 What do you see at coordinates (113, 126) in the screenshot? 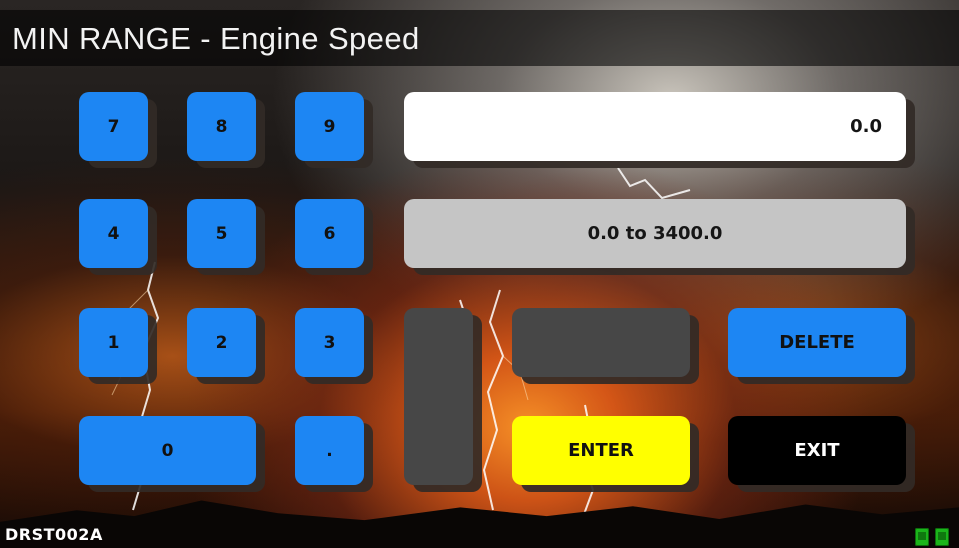
I see `key-7: 7` at bounding box center [113, 126].